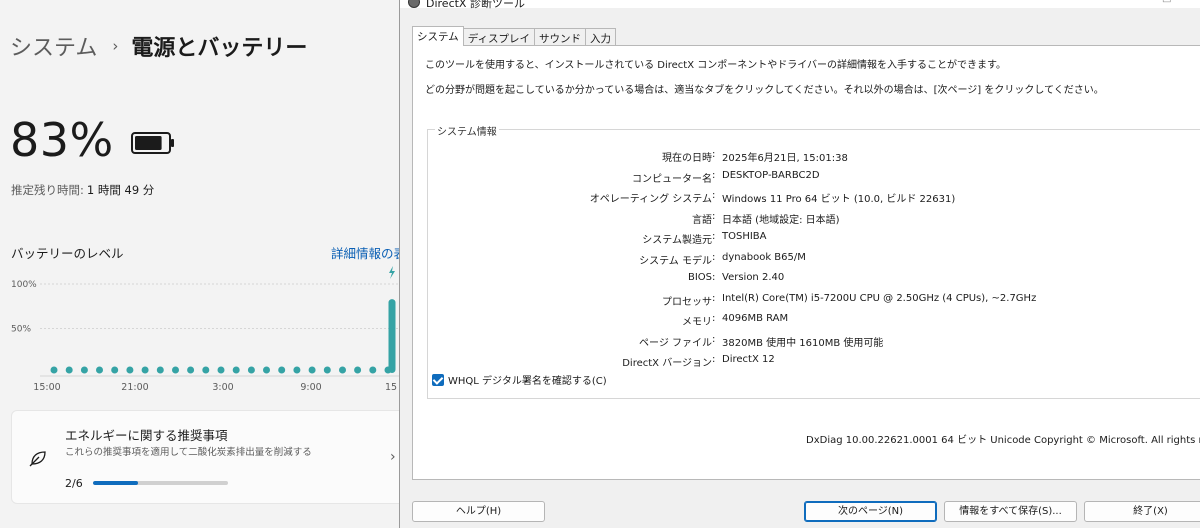 The image size is (1200, 528). I want to click on battery-level-chart: 100% 50% 15:00 21:00 3:00 9:00 15, so click(205, 329).